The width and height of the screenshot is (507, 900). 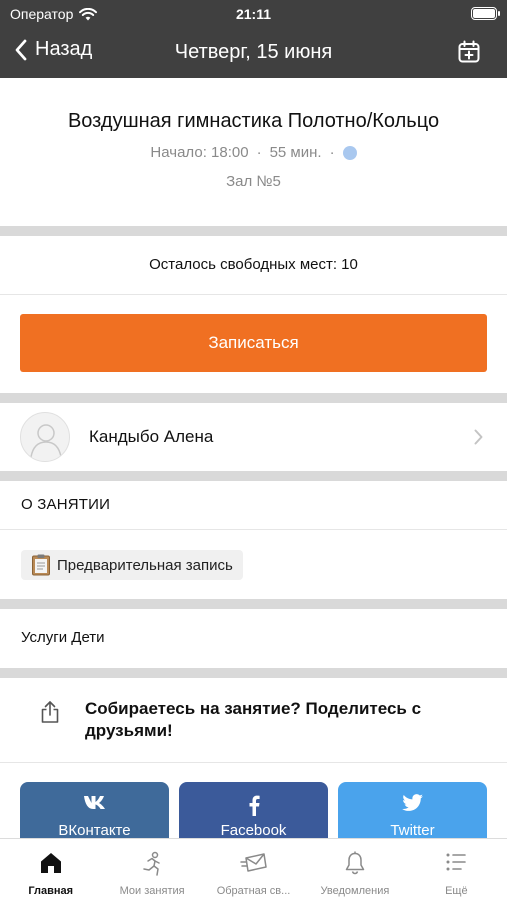 What do you see at coordinates (151, 436) in the screenshot?
I see `trainer-name: Кандыбо Алена` at bounding box center [151, 436].